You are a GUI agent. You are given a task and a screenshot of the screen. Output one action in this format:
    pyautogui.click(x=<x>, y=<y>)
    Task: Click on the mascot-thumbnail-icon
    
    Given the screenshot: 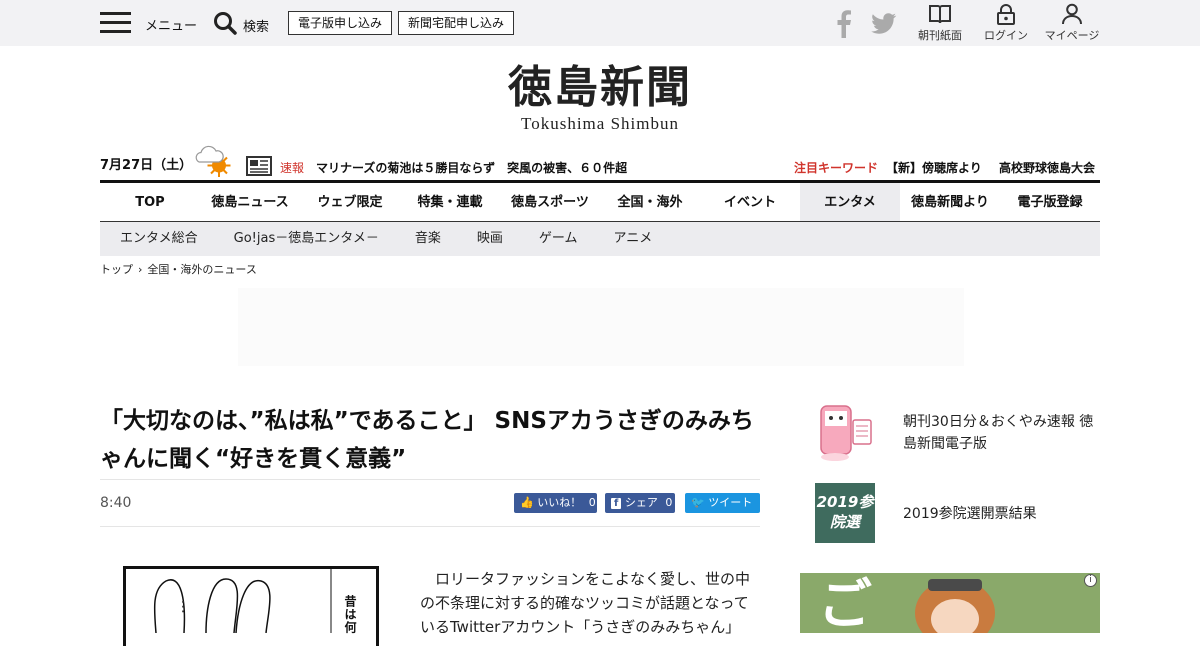 What is the action you would take?
    pyautogui.click(x=846, y=433)
    